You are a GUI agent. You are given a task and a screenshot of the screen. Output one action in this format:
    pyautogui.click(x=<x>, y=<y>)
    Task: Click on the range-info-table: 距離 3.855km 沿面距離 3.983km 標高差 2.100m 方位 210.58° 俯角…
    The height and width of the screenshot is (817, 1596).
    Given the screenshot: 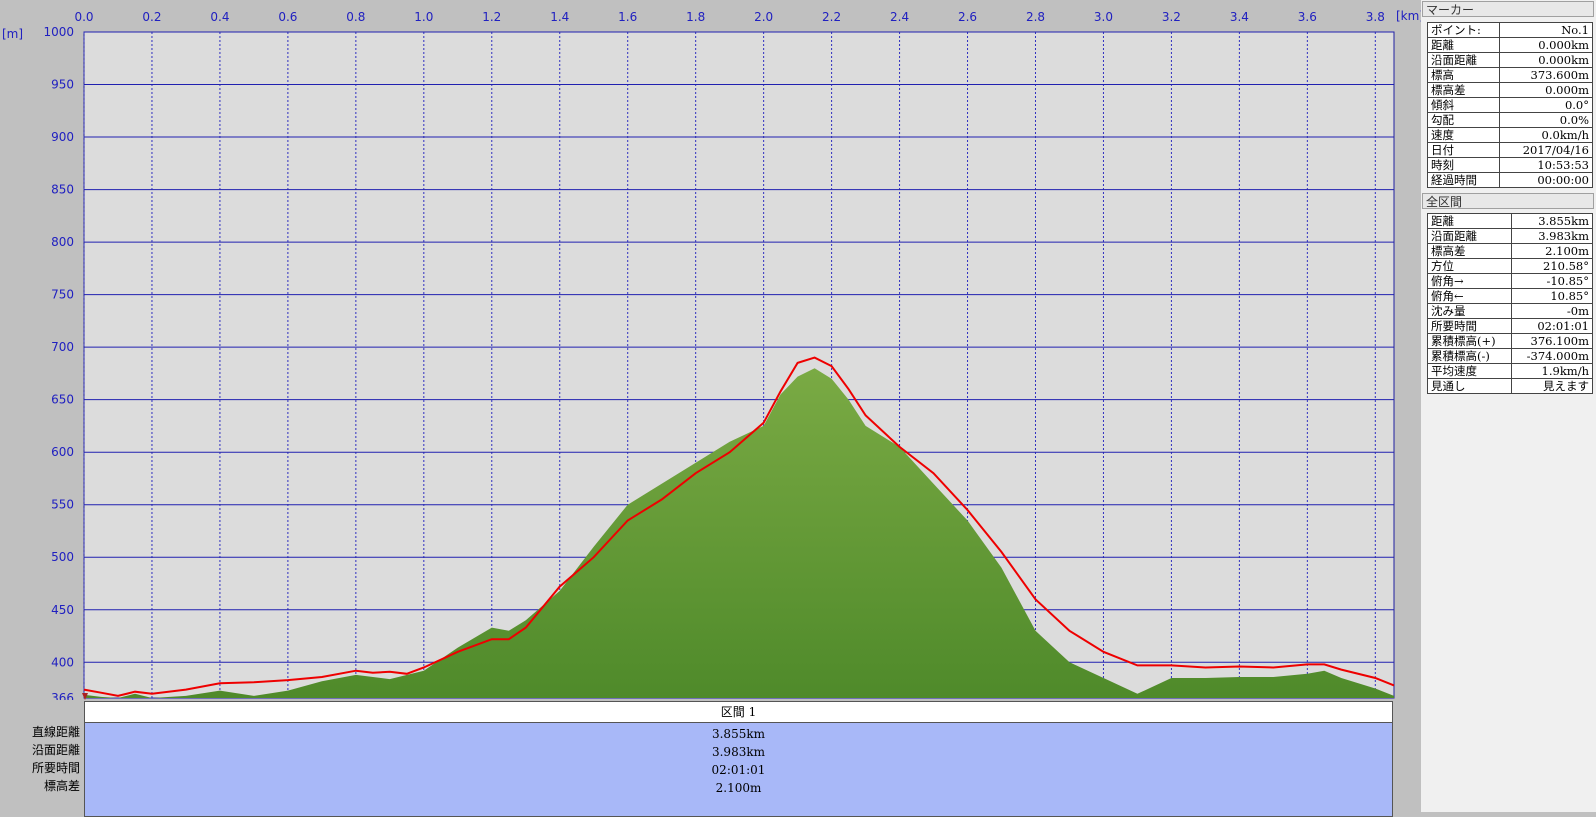 What is the action you would take?
    pyautogui.click(x=1510, y=303)
    